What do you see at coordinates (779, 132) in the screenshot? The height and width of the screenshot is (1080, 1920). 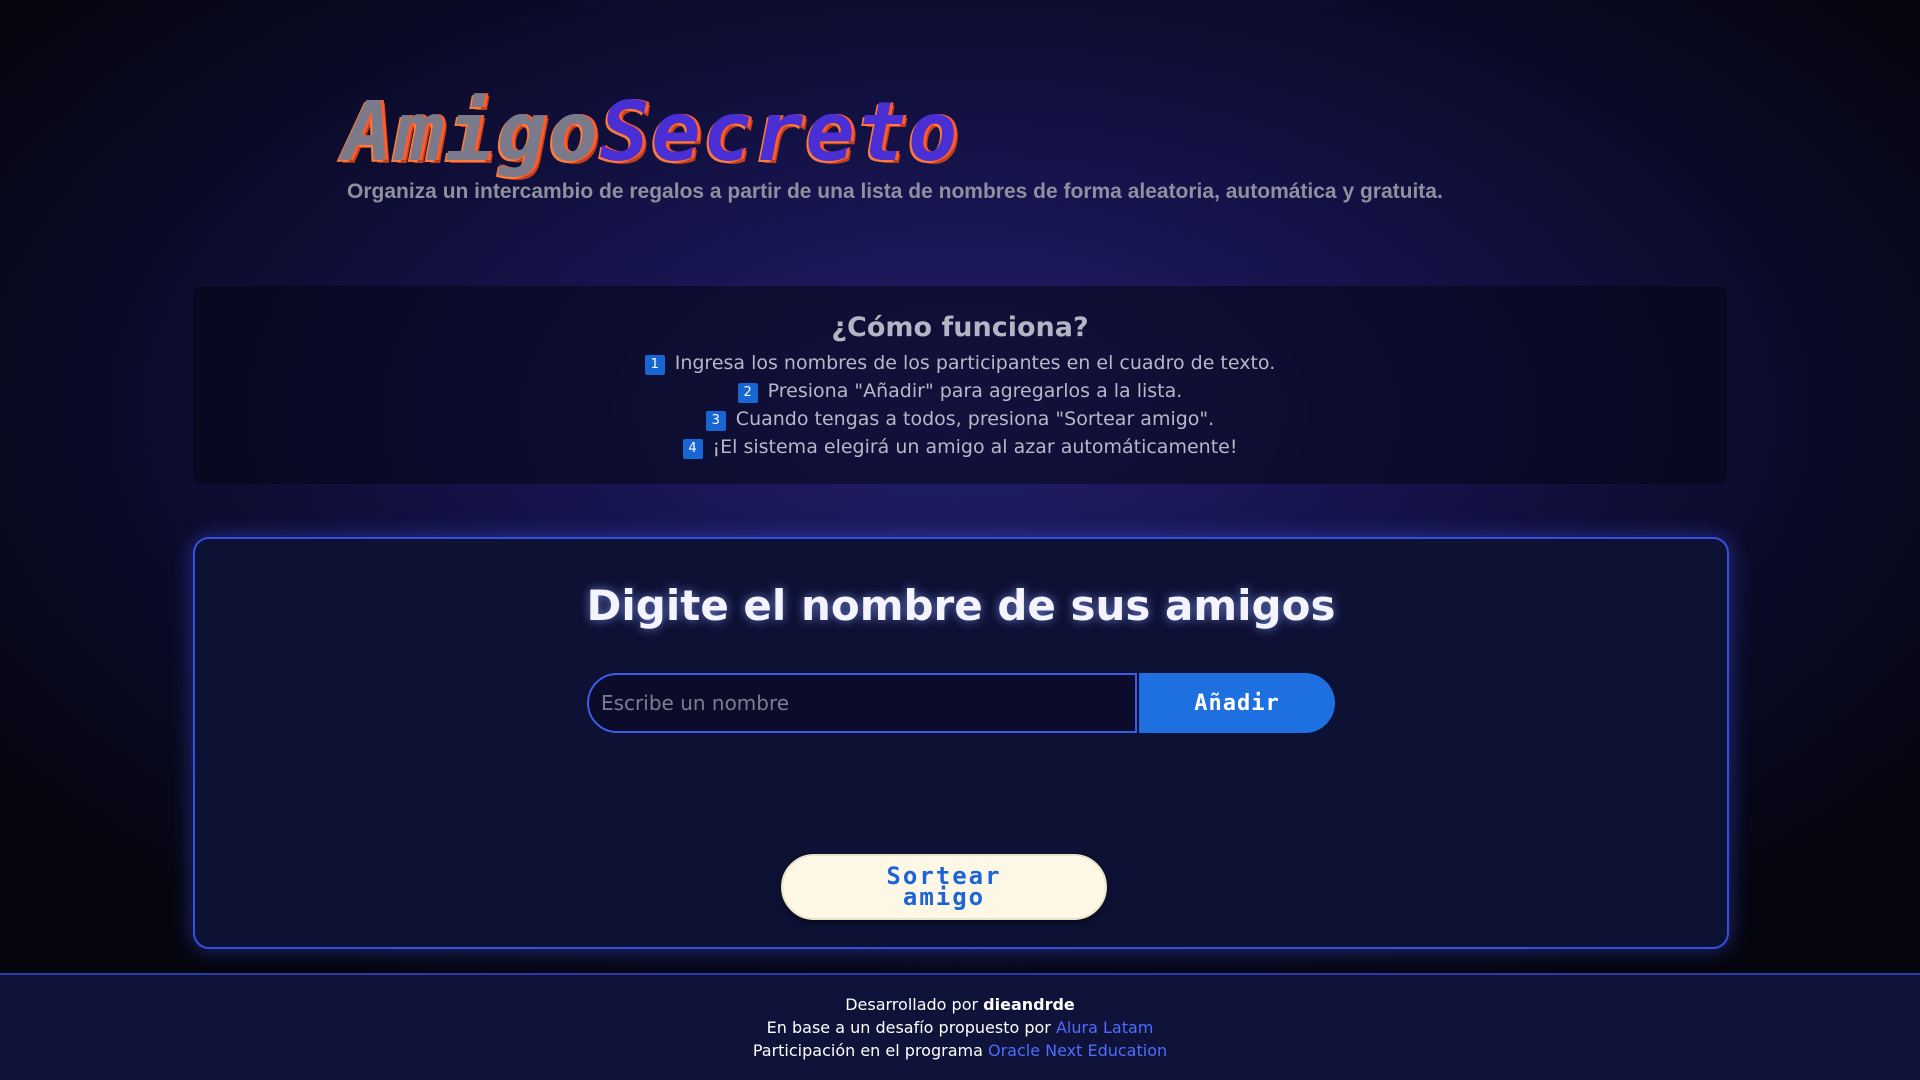 I see `logo-part-secreto: Secreto` at bounding box center [779, 132].